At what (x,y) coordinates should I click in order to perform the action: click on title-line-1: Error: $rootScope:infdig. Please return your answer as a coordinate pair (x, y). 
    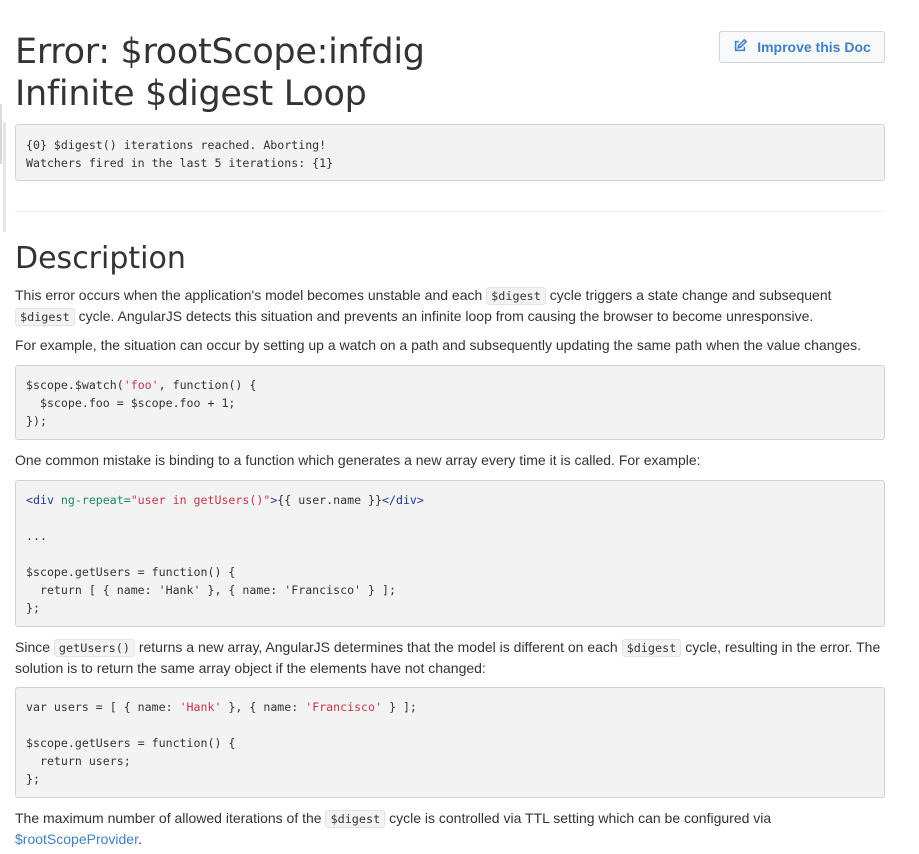
    Looking at the image, I should click on (220, 52).